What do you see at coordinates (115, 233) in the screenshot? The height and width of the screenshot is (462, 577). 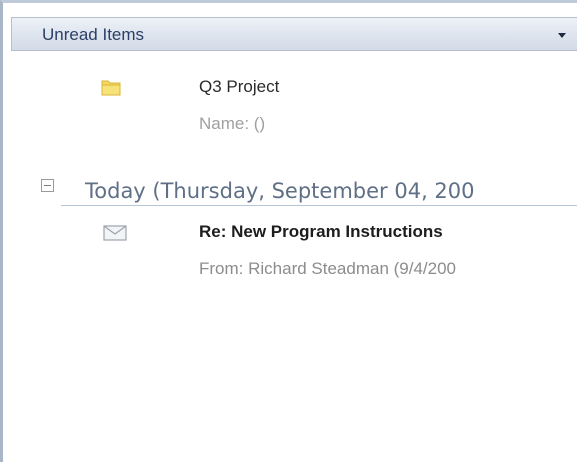 I see `envelope-icon` at bounding box center [115, 233].